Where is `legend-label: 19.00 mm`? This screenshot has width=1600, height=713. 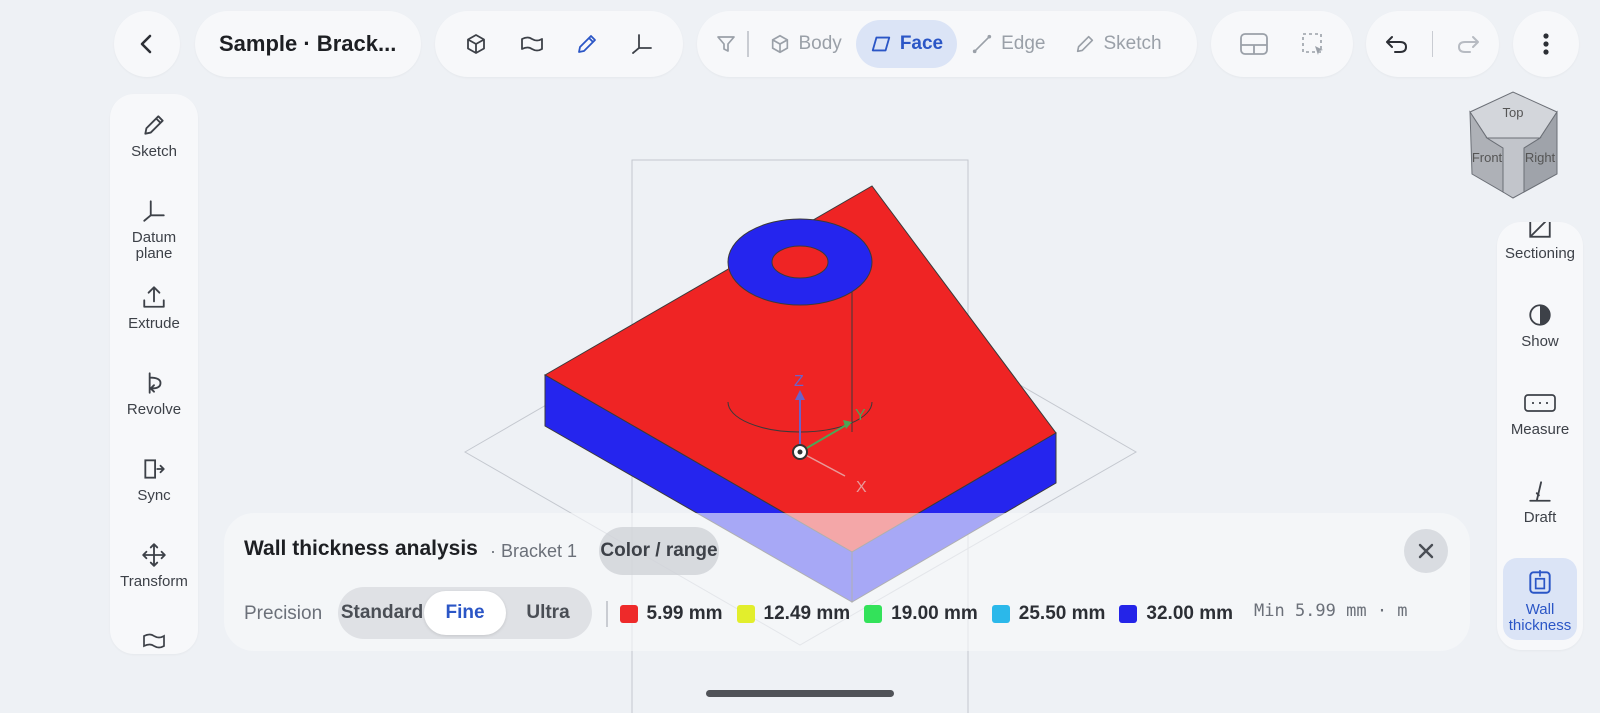 legend-label: 19.00 mm is located at coordinates (934, 613).